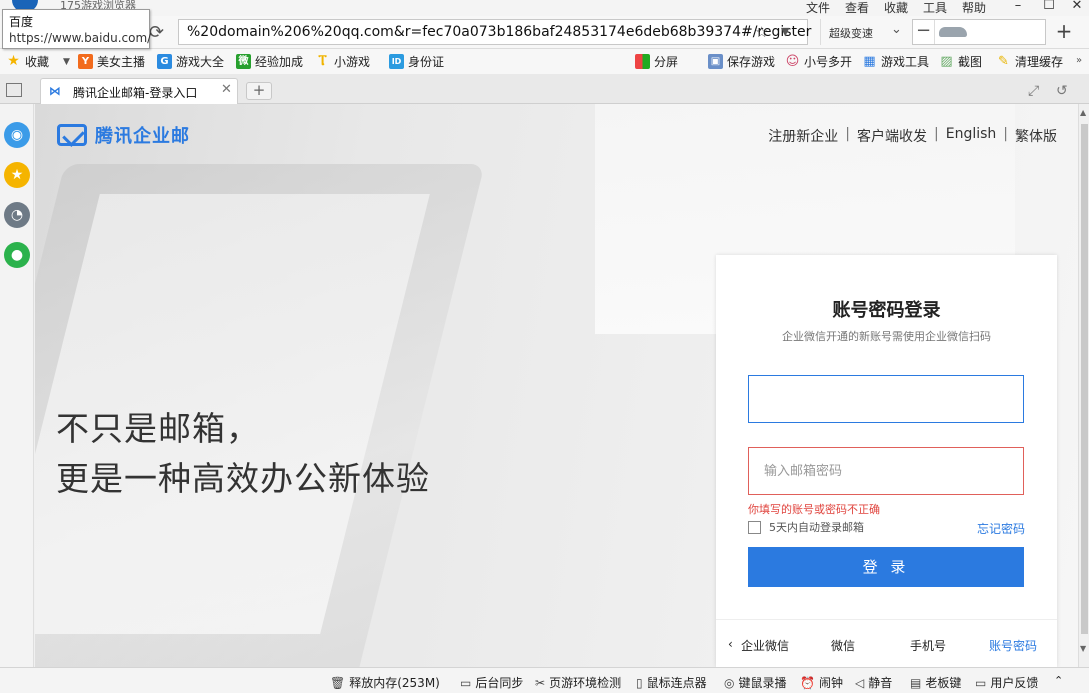 The height and width of the screenshot is (693, 1089). What do you see at coordinates (843, 645) in the screenshot?
I see `tab-wechat: 微信` at bounding box center [843, 645].